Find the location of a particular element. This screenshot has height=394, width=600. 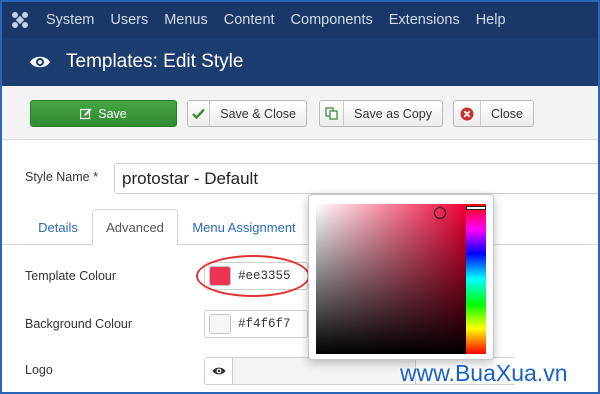

color-picker-popup is located at coordinates (401, 277).